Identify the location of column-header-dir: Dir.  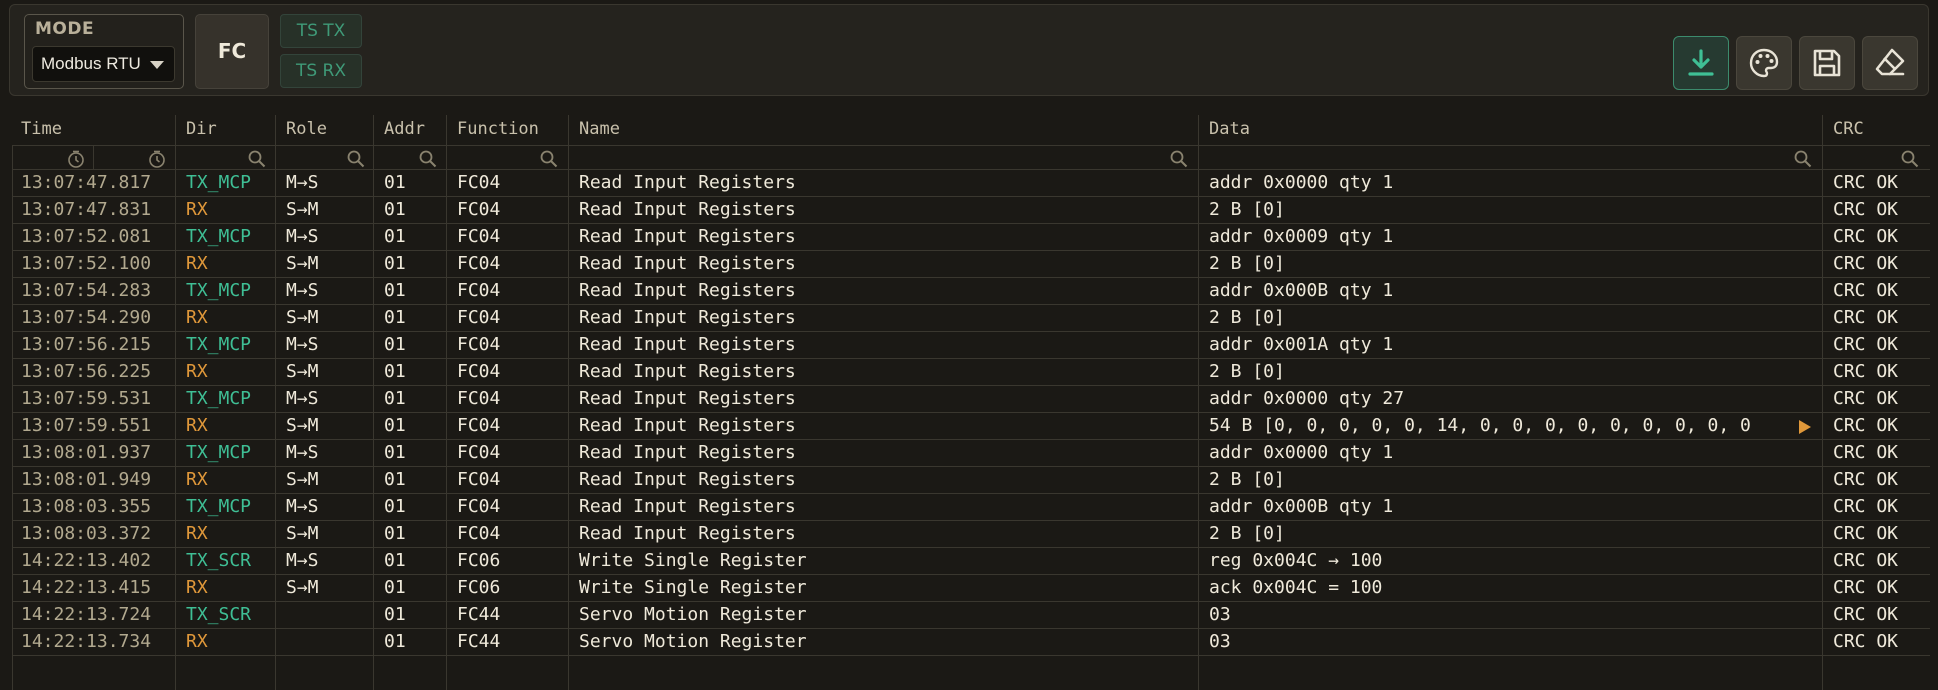
(201, 130).